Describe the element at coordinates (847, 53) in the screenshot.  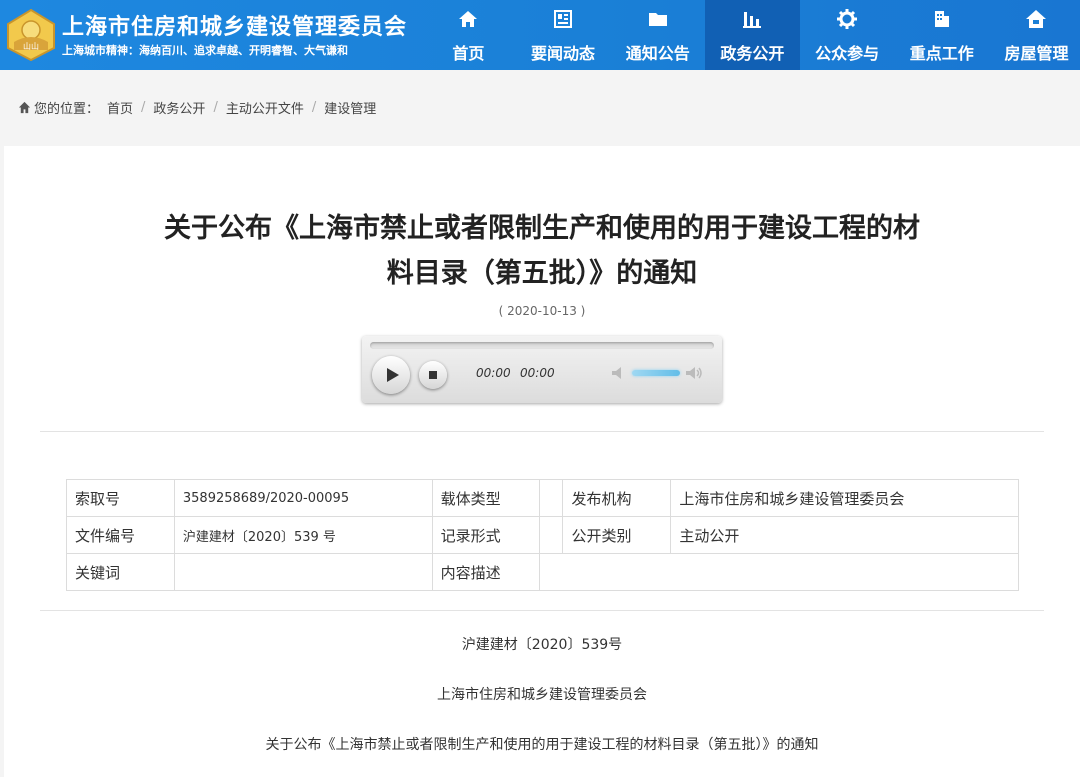
I see `nav-label: 公众参与` at that location.